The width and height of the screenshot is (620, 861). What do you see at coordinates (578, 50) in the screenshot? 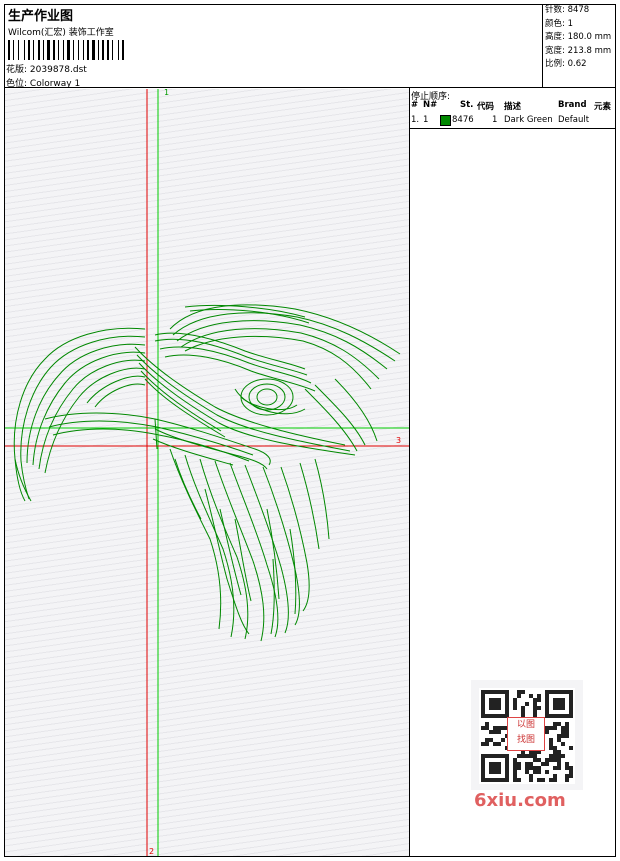
I see `width-stat: 宽度: 213.8 mm` at bounding box center [578, 50].